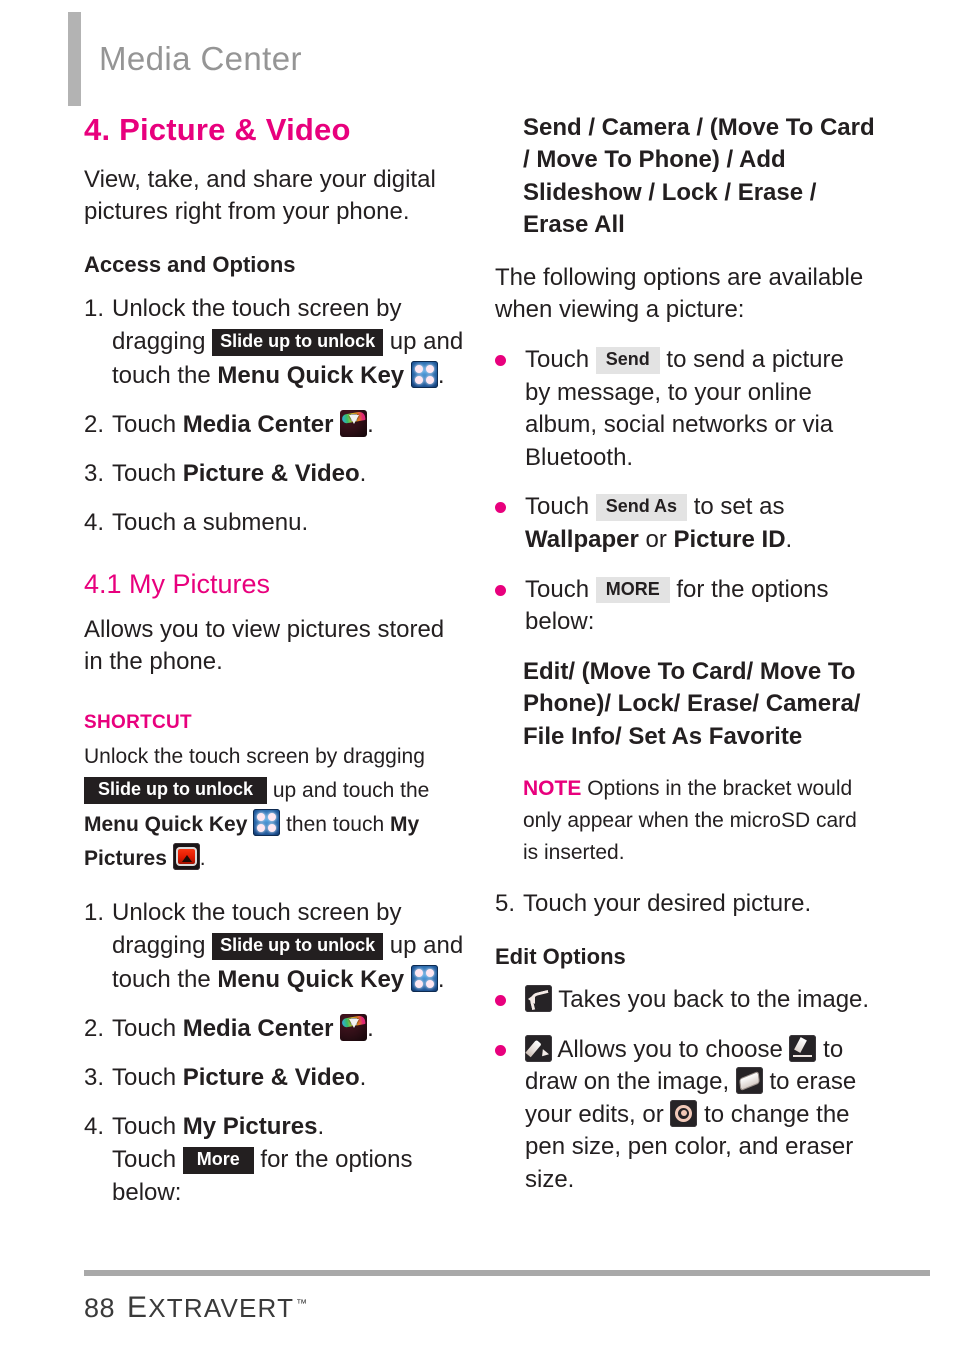 This screenshot has height=1372, width=954. I want to click on list-item: 5. Touch your desired picture., so click(685, 903).